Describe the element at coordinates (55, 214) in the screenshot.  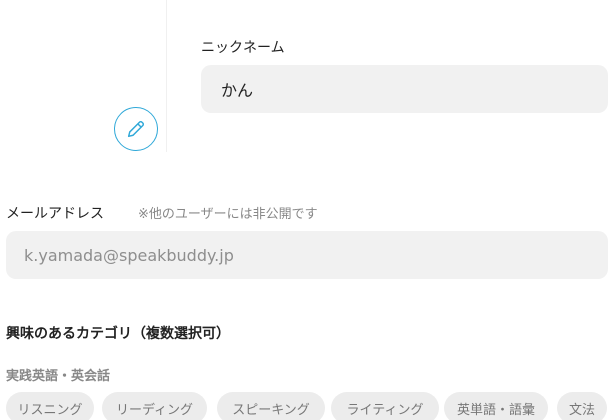
I see `email-label: メールアドレス` at that location.